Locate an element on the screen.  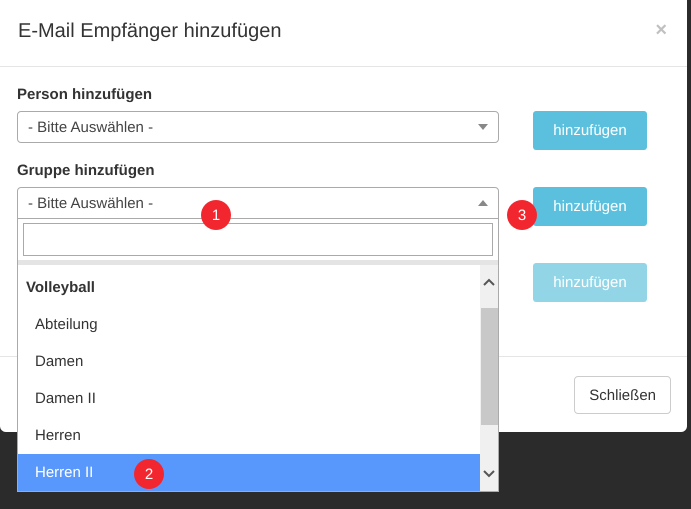
field-label: Gruppe hinzufügen is located at coordinates (86, 171).